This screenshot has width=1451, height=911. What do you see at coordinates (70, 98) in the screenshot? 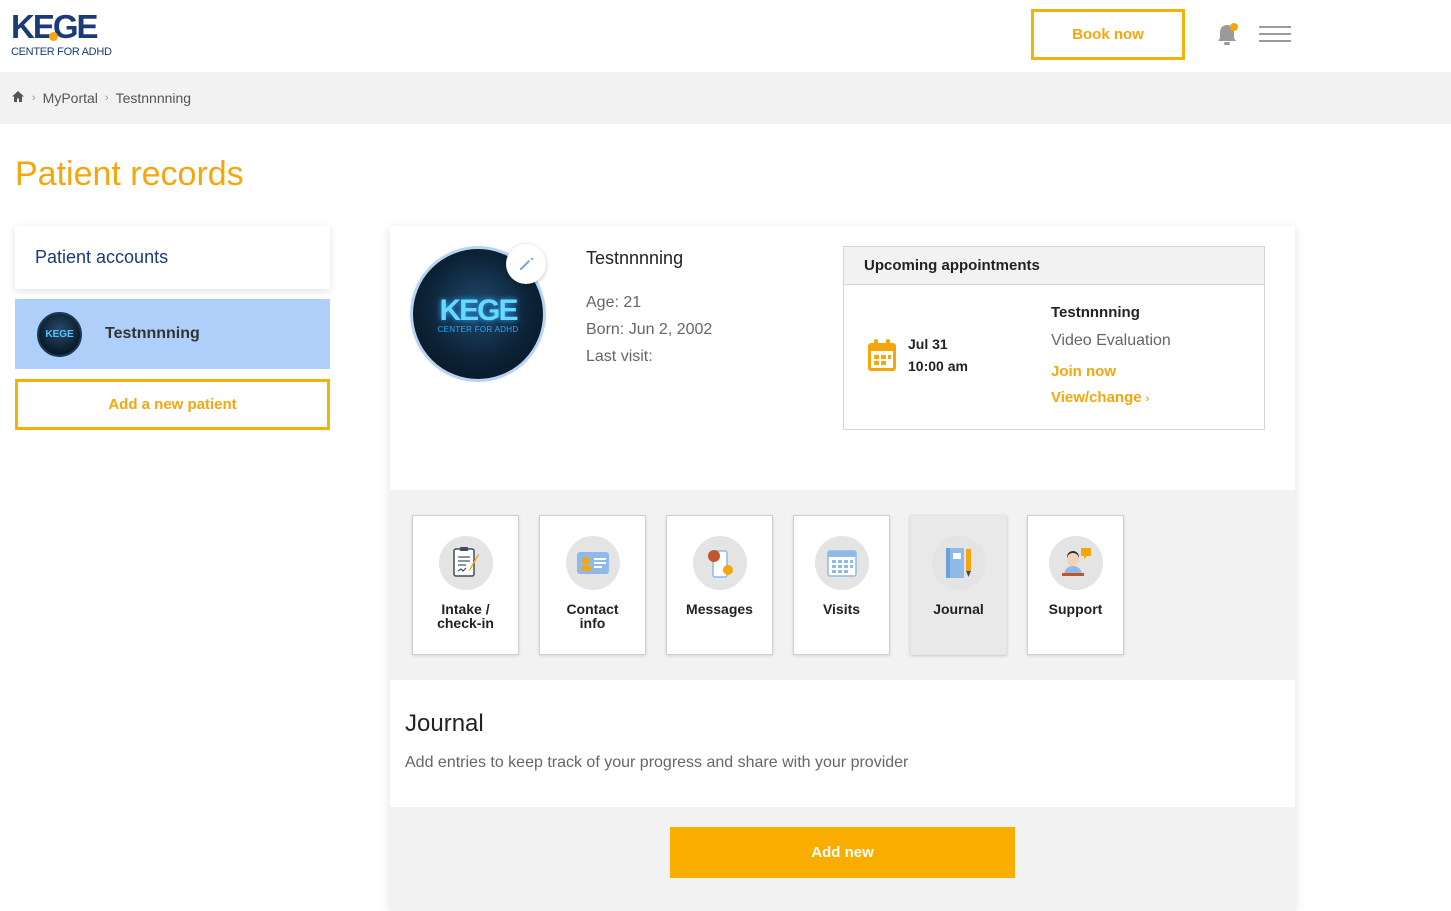
I see `breadcrumb-myportal: MyPortal` at bounding box center [70, 98].